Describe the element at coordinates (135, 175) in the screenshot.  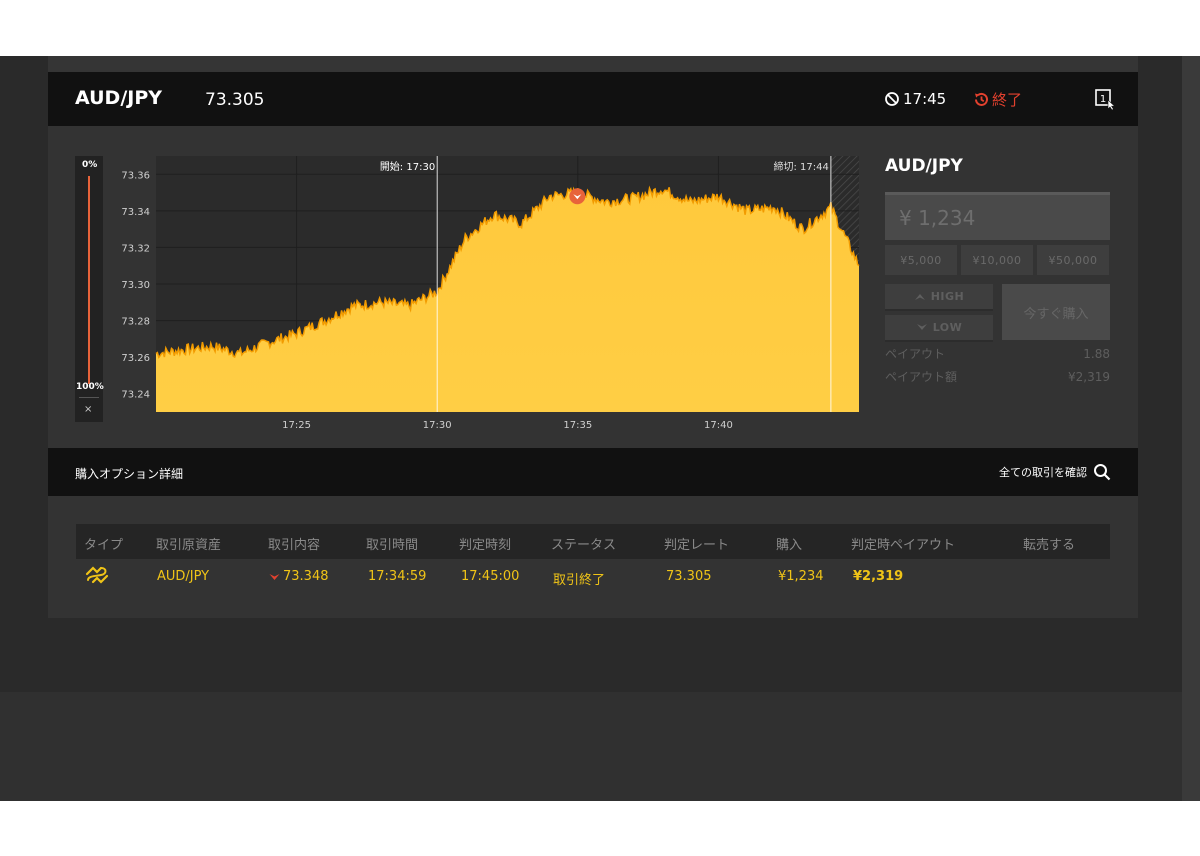
I see `y-tick-label: 73.36` at that location.